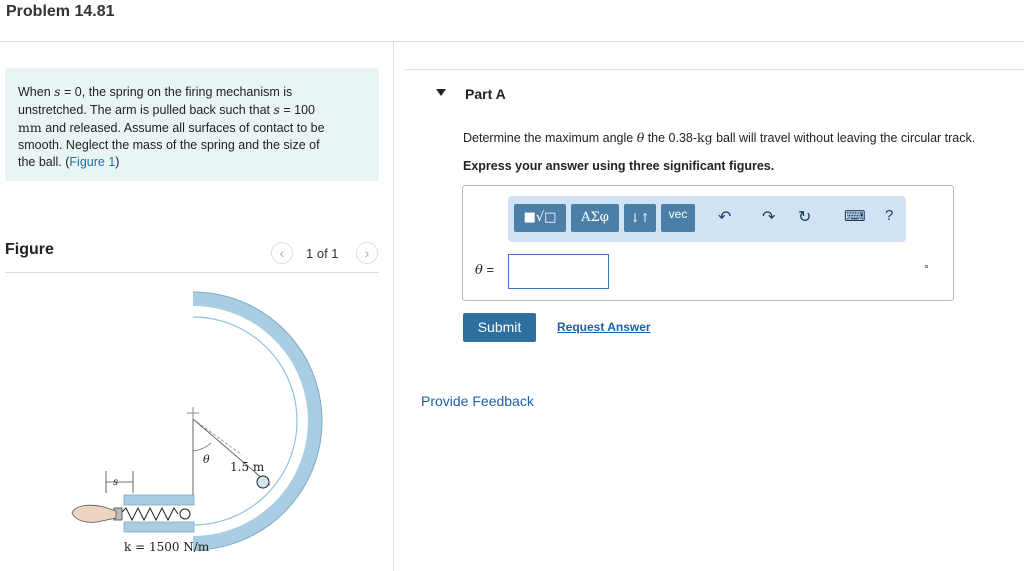  What do you see at coordinates (94, 513) in the screenshot?
I see `hand` at bounding box center [94, 513].